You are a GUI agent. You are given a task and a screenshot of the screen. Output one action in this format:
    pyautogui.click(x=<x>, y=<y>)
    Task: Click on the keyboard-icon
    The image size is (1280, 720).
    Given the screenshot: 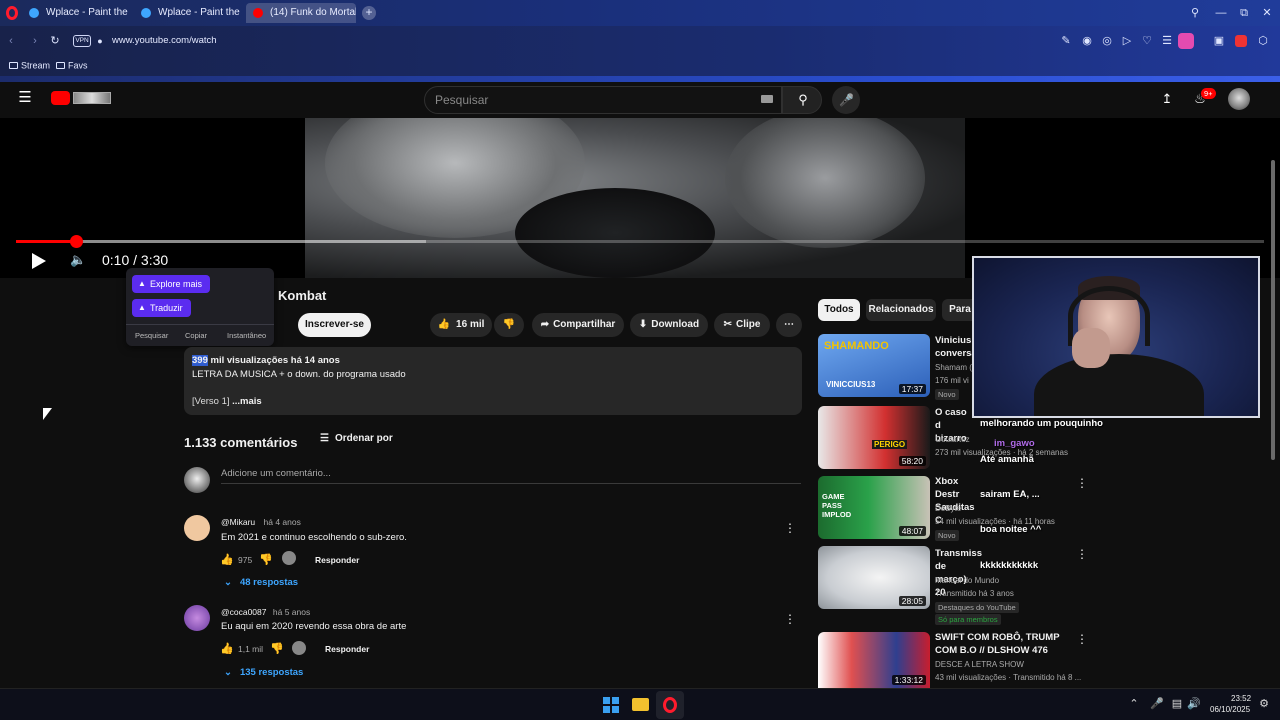 What is the action you would take?
    pyautogui.click(x=767, y=99)
    